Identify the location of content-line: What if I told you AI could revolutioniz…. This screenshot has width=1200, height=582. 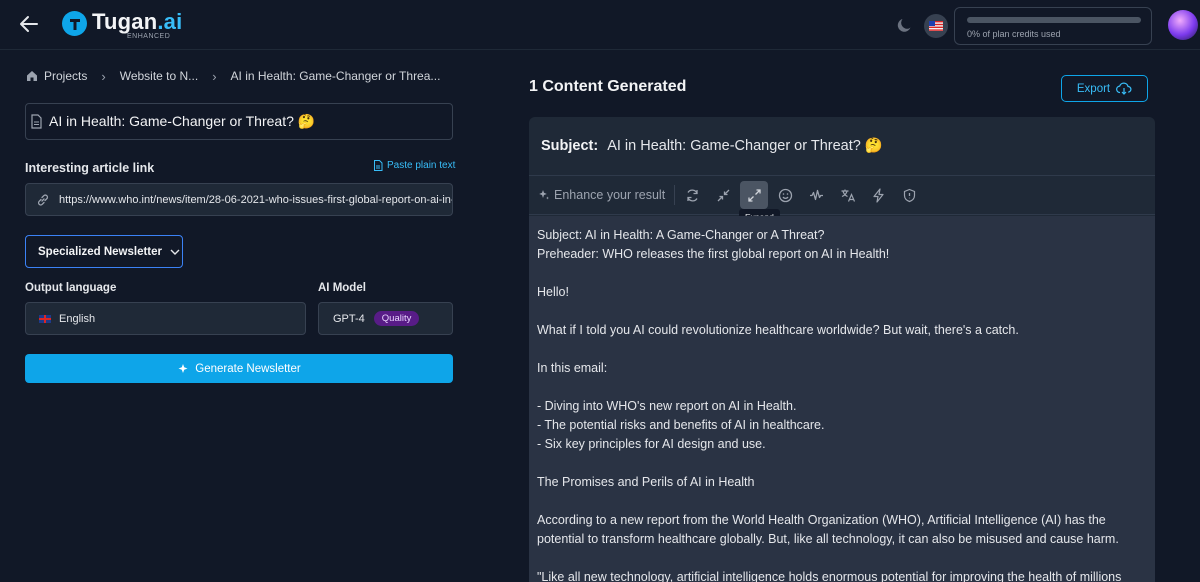
(778, 330).